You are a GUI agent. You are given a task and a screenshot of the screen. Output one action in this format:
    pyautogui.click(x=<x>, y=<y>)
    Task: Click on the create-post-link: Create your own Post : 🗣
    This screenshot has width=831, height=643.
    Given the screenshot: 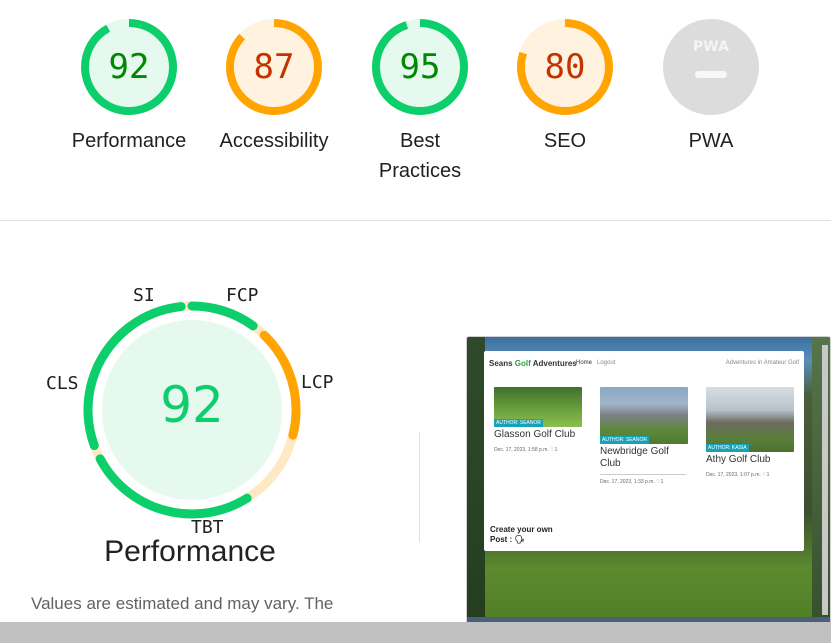 What is the action you would take?
    pyautogui.click(x=521, y=534)
    